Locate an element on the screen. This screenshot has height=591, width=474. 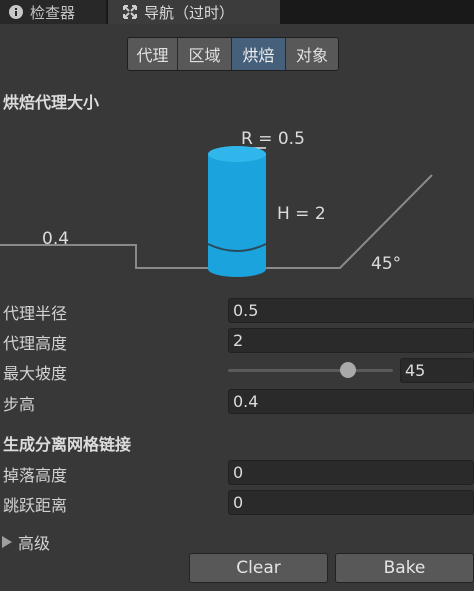
agent-height-field: 2 is located at coordinates (351, 340).